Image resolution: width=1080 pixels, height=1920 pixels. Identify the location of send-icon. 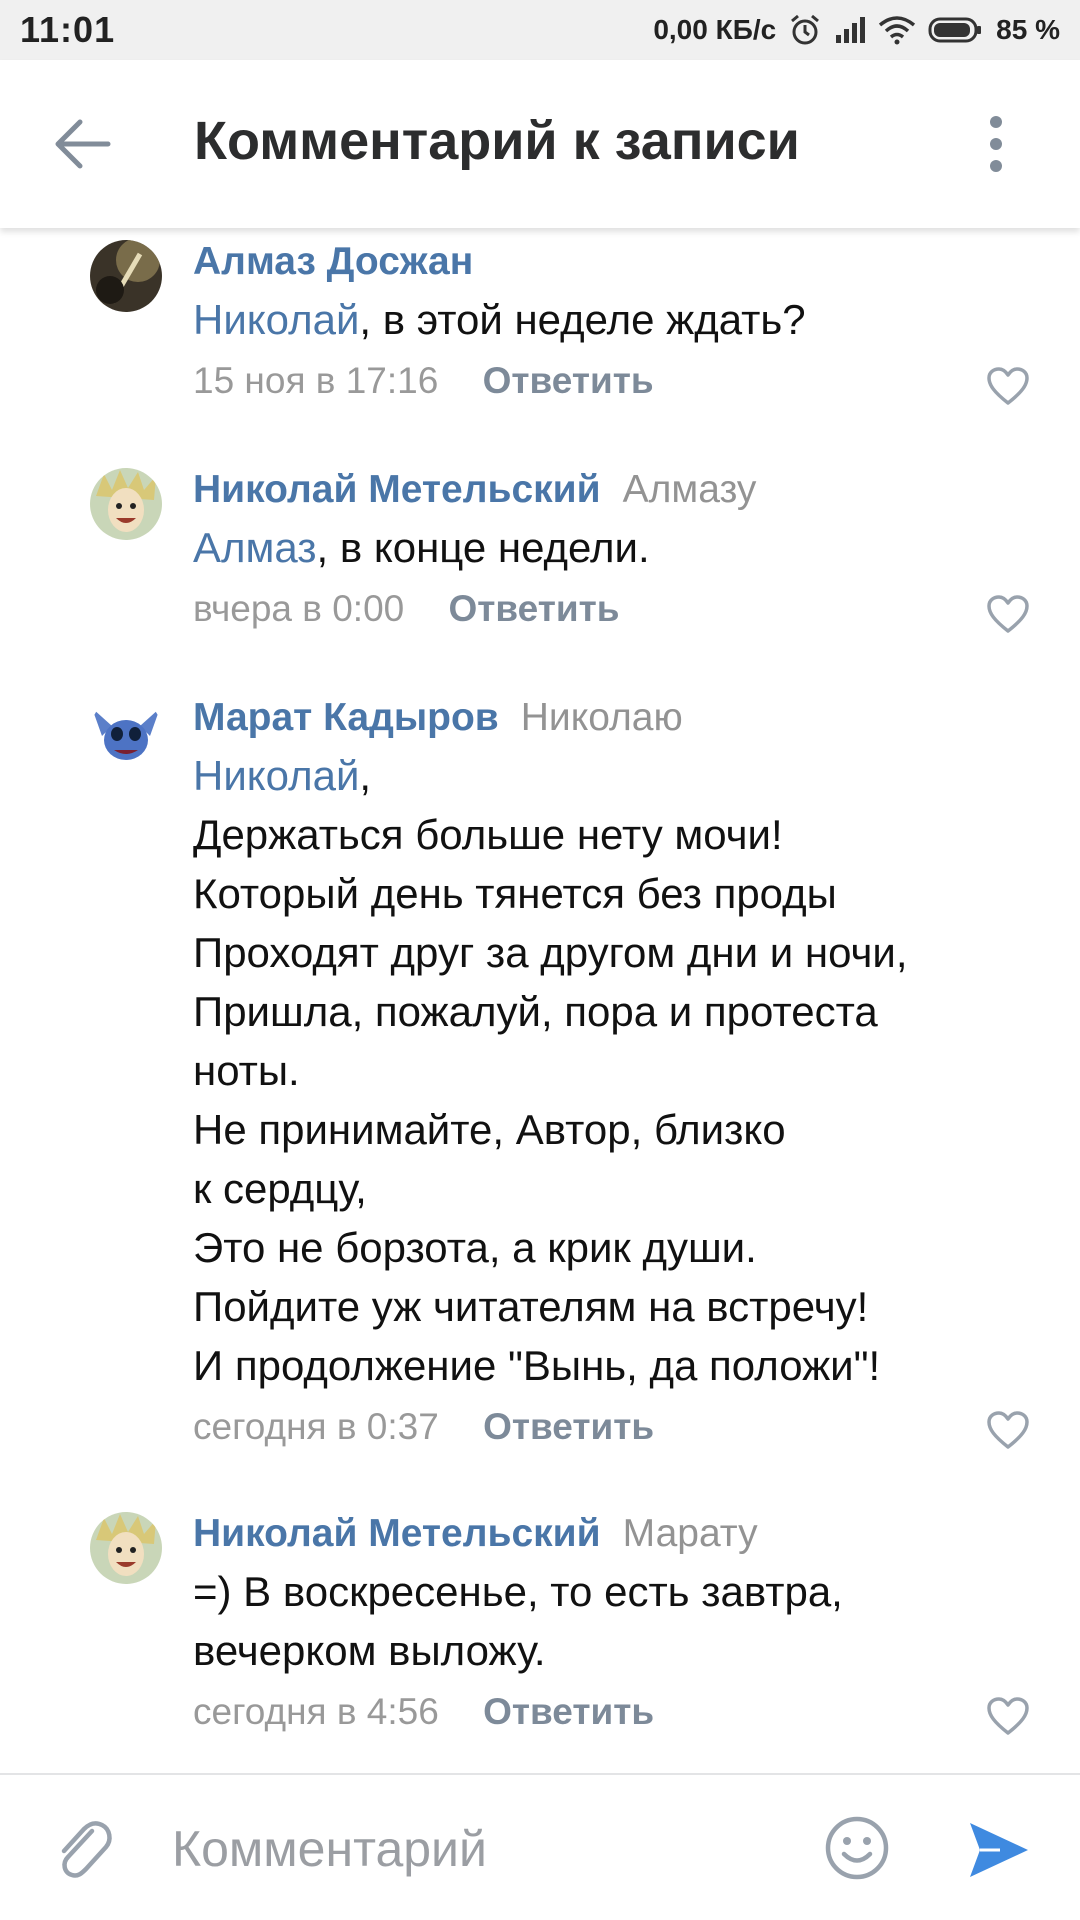
(999, 1850).